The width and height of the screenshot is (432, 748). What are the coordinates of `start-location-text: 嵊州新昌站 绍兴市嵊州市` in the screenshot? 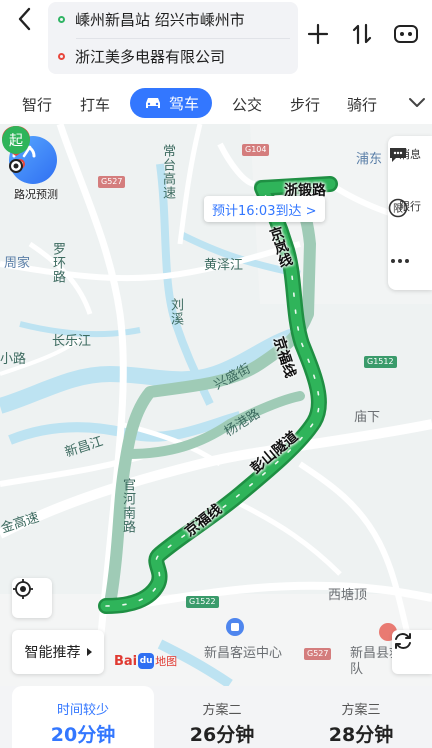 It's located at (160, 19).